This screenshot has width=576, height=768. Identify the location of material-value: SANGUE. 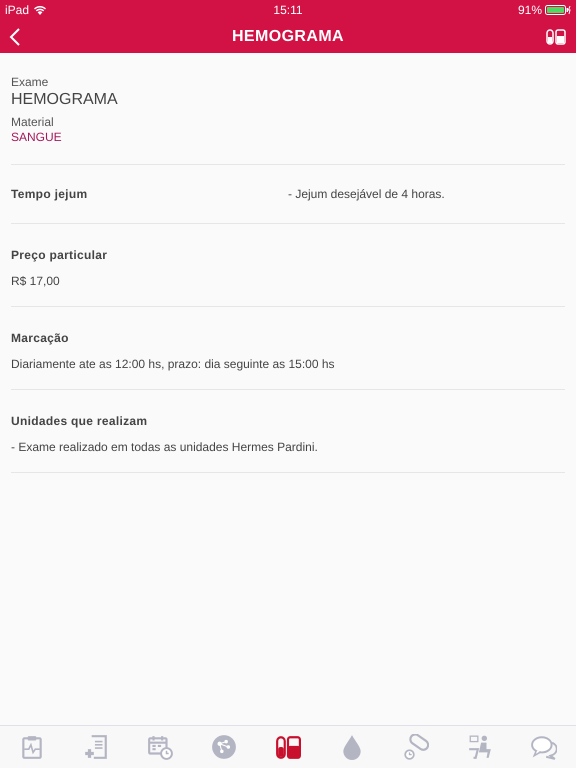
(37, 137).